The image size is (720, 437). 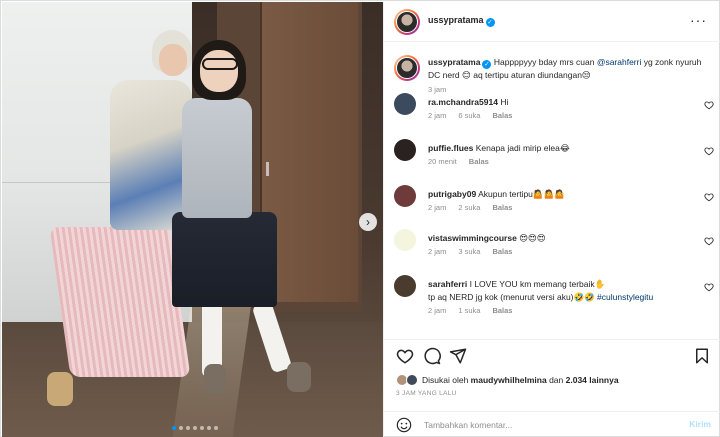 I want to click on caption-text: Happppyyy bday mrs cuan, so click(x=545, y=62).